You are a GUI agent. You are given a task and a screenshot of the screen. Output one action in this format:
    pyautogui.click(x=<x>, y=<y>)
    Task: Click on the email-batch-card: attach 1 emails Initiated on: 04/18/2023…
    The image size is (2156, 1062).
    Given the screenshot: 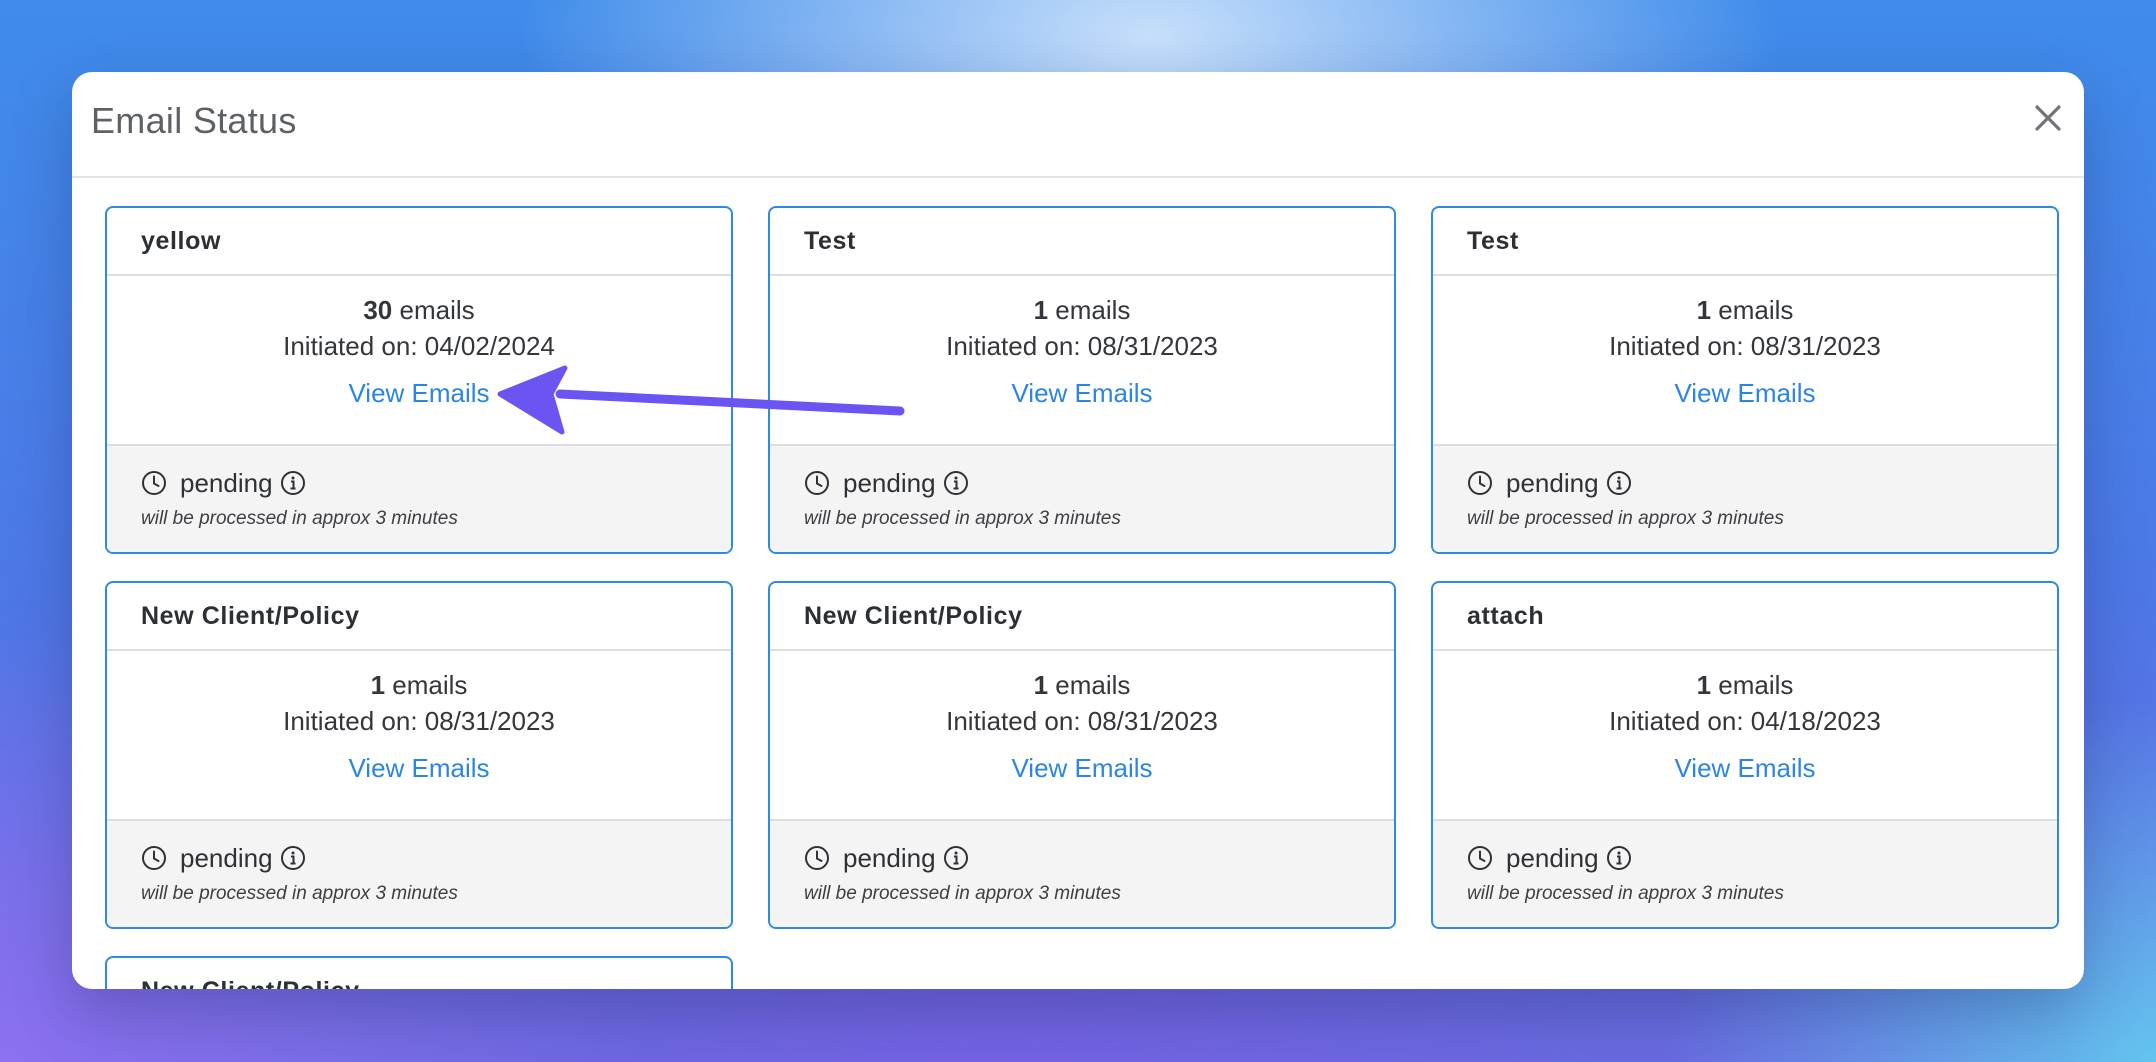 What is the action you would take?
    pyautogui.click(x=1745, y=755)
    